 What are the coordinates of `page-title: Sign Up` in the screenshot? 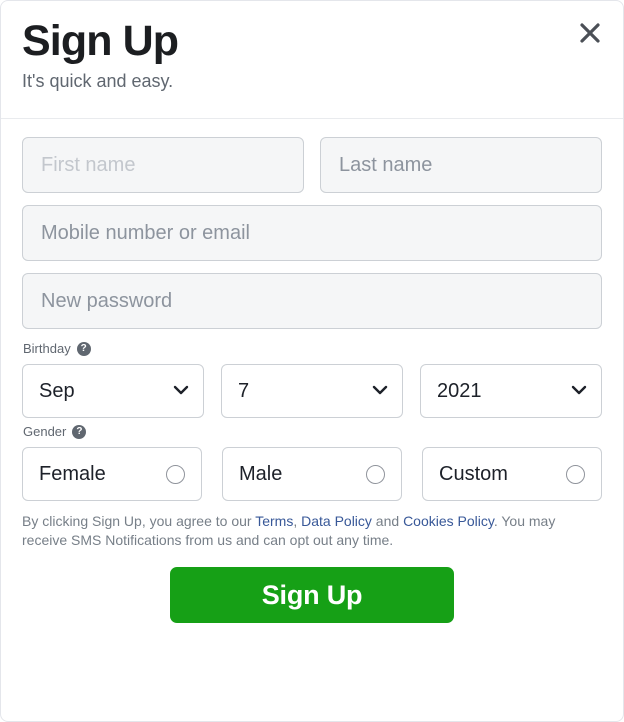 It's located at (100, 41).